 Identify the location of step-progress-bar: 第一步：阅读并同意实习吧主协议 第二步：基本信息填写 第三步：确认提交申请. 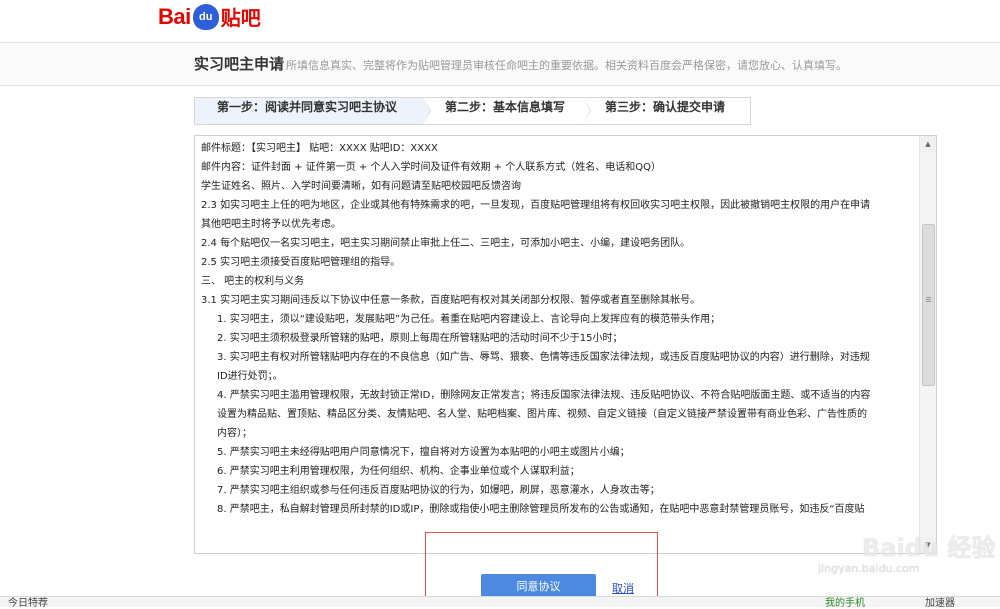
(472, 111).